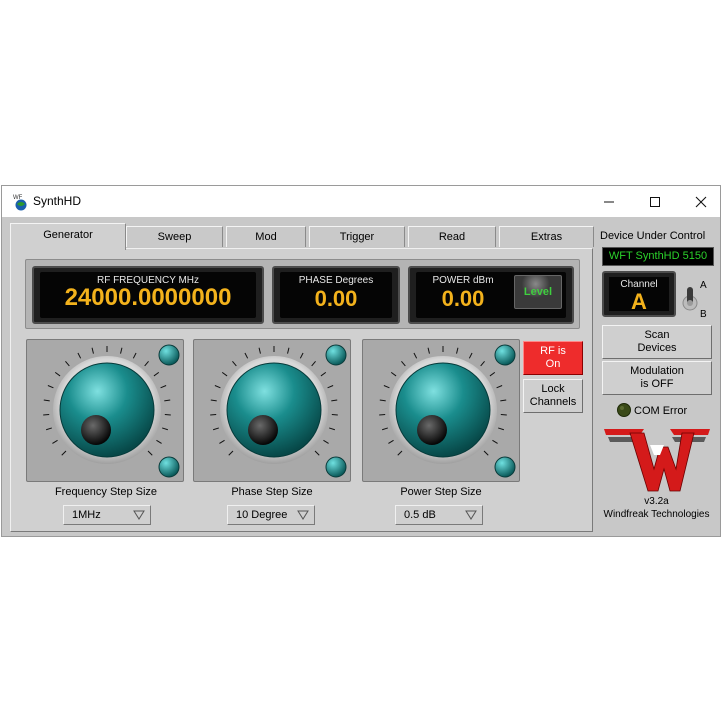 The width and height of the screenshot is (723, 723). I want to click on power-value: 0.00, so click(463, 298).